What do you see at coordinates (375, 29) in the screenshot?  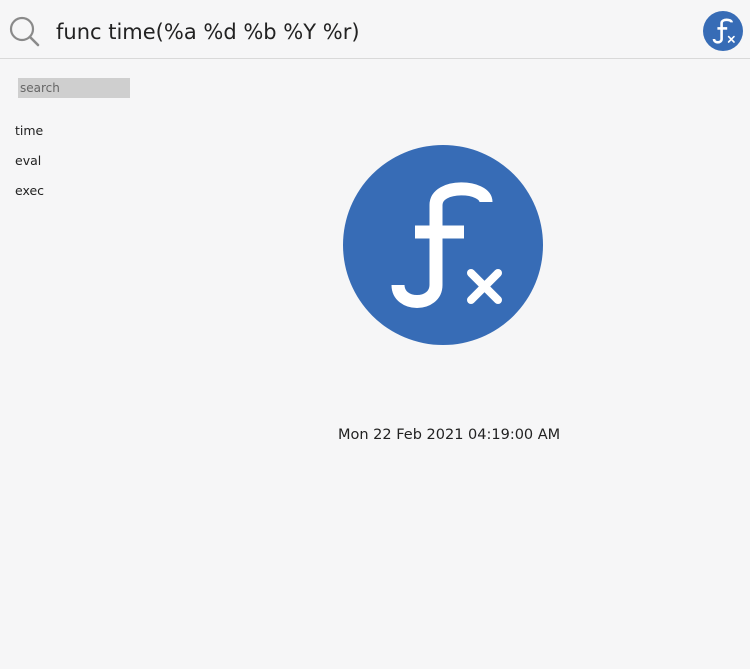 I see `top-bar: func time(%a %d %b %Y %r)` at bounding box center [375, 29].